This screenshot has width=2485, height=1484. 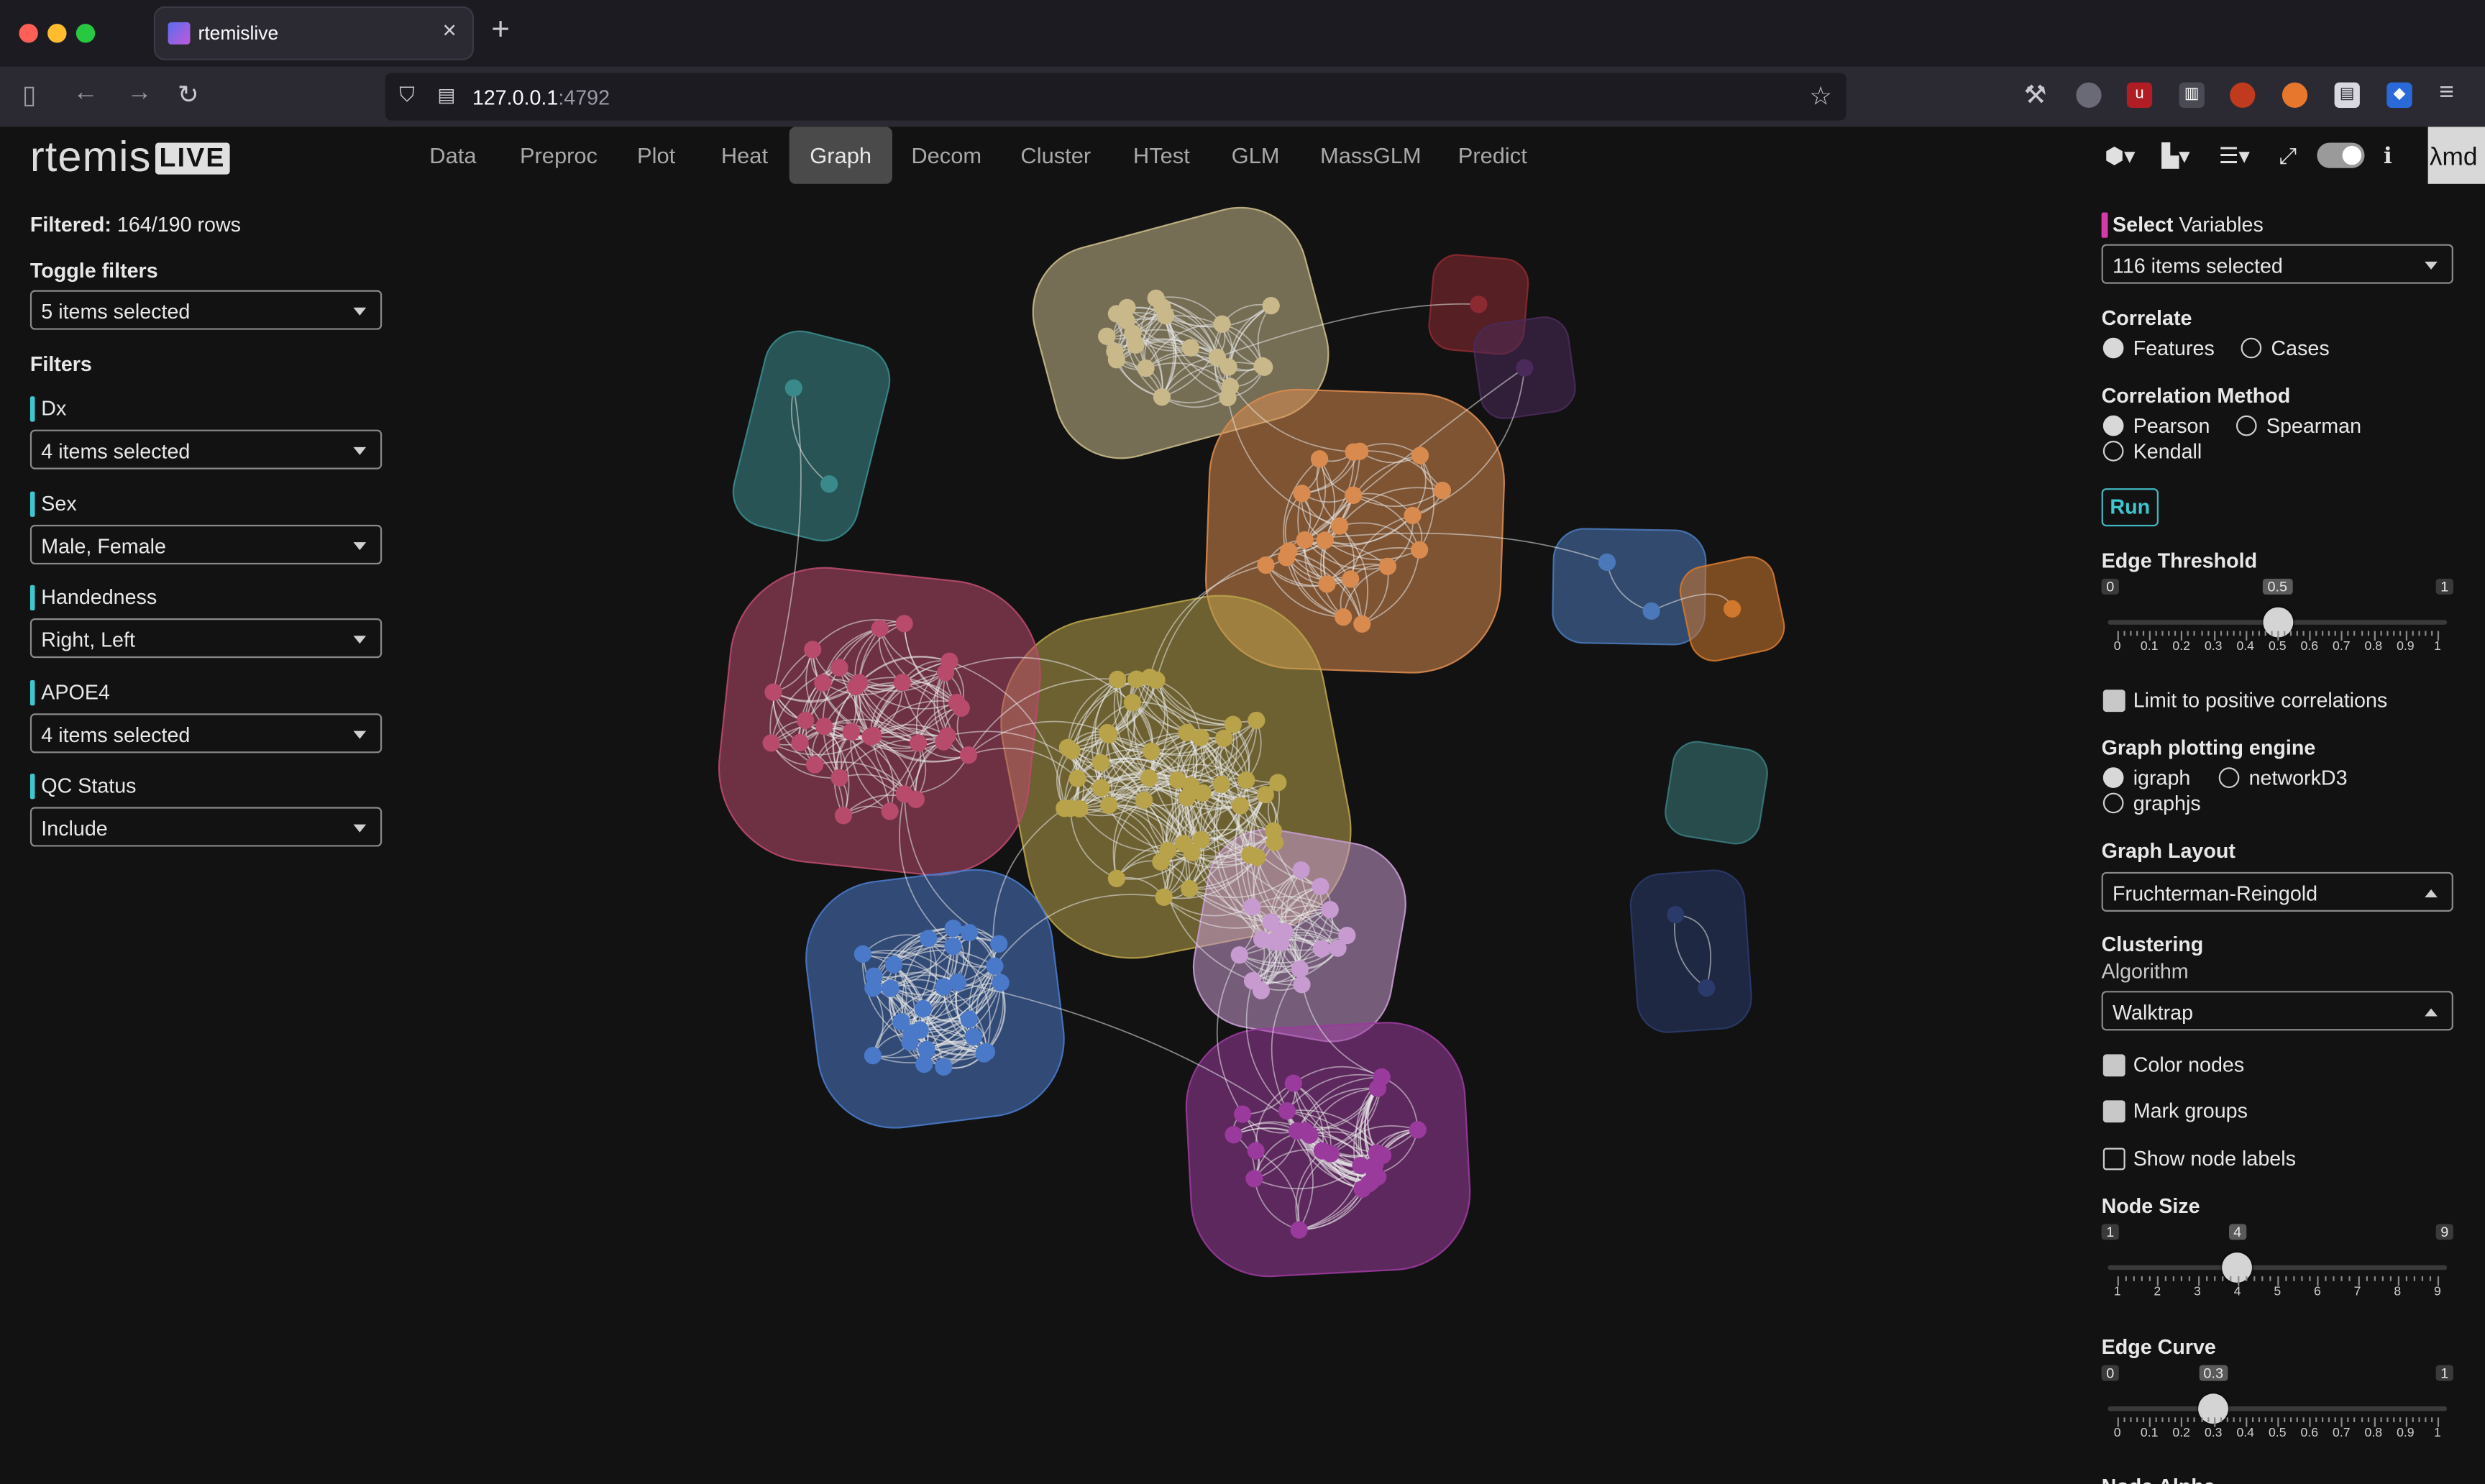 I want to click on address-bar: ⛉ ▤ 127.0.0.1:4792 ☆, so click(x=1115, y=97).